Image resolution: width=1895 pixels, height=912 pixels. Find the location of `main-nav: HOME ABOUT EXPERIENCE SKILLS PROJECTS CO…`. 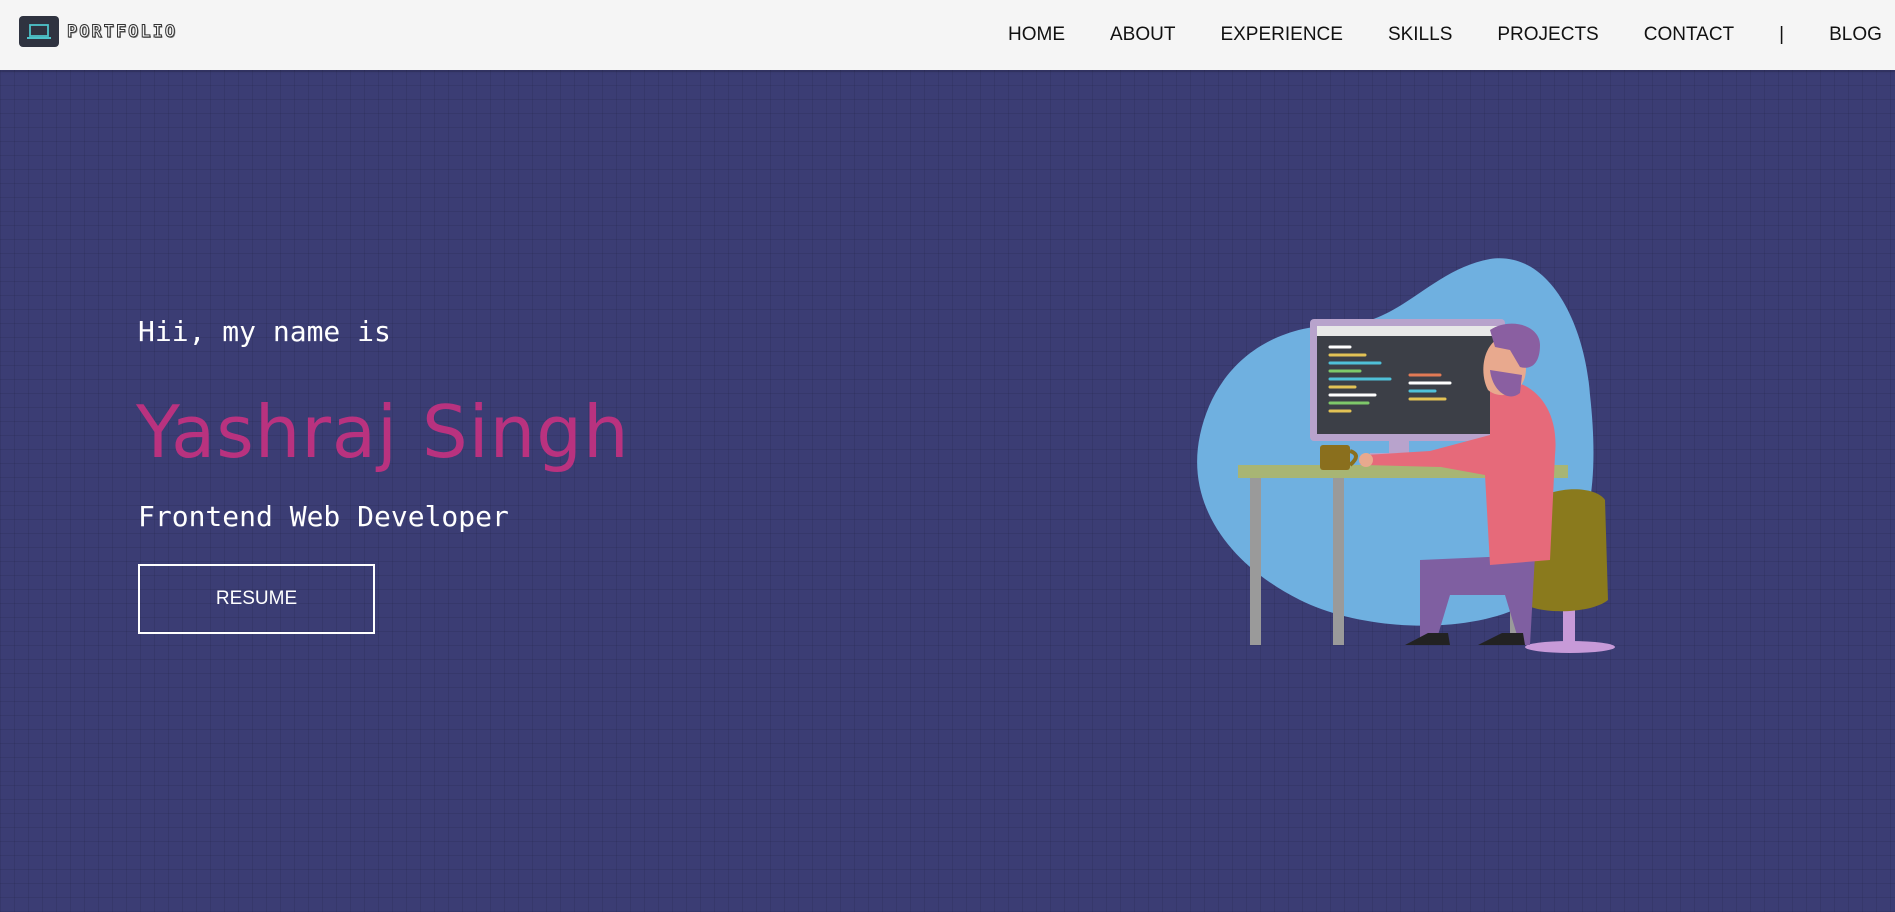

main-nav: HOME ABOUT EXPERIENCE SKILLS PROJECTS CO… is located at coordinates (1451, 35).